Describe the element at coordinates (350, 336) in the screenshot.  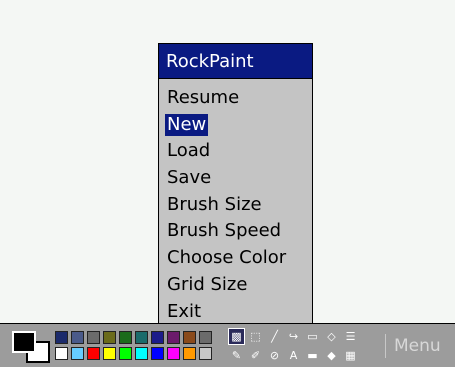
I see `gradient-icon: ☰` at that location.